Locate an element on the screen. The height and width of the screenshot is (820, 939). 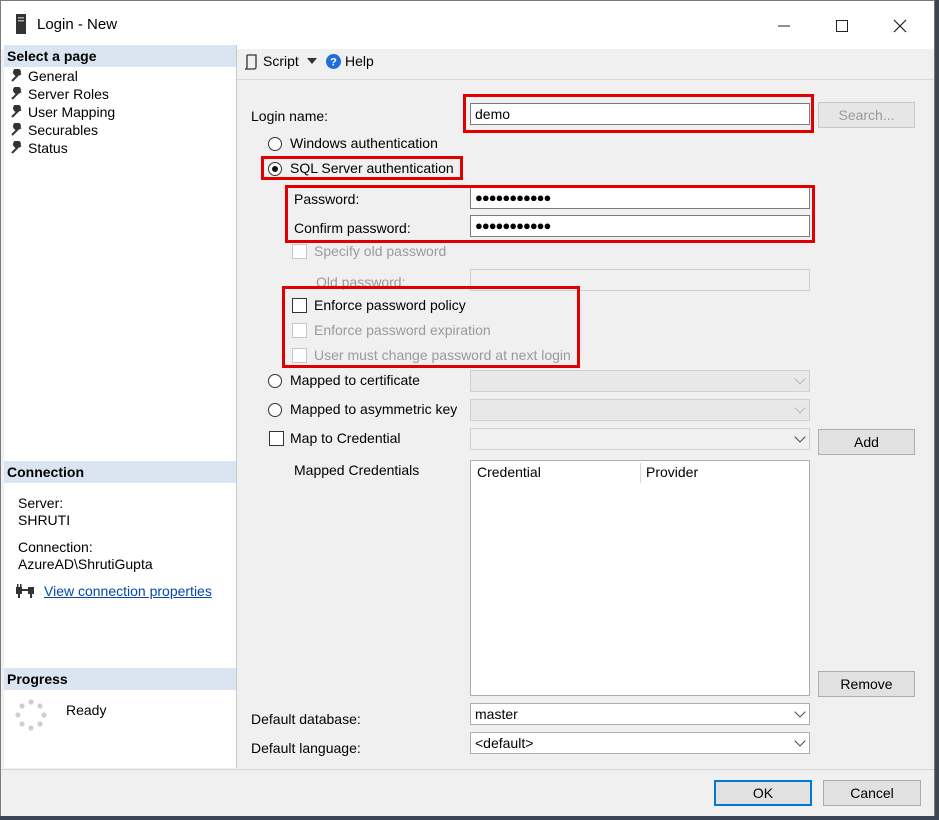
default-database-select: master is located at coordinates (640, 714).